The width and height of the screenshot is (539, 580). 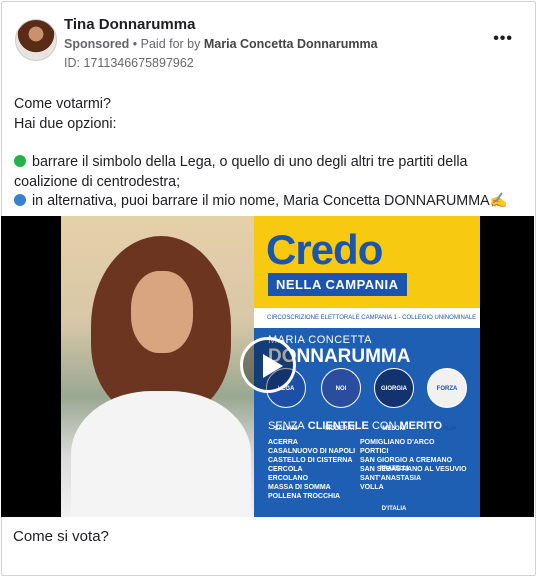 I want to click on town: MASSA DI SOMMA, so click(x=299, y=487).